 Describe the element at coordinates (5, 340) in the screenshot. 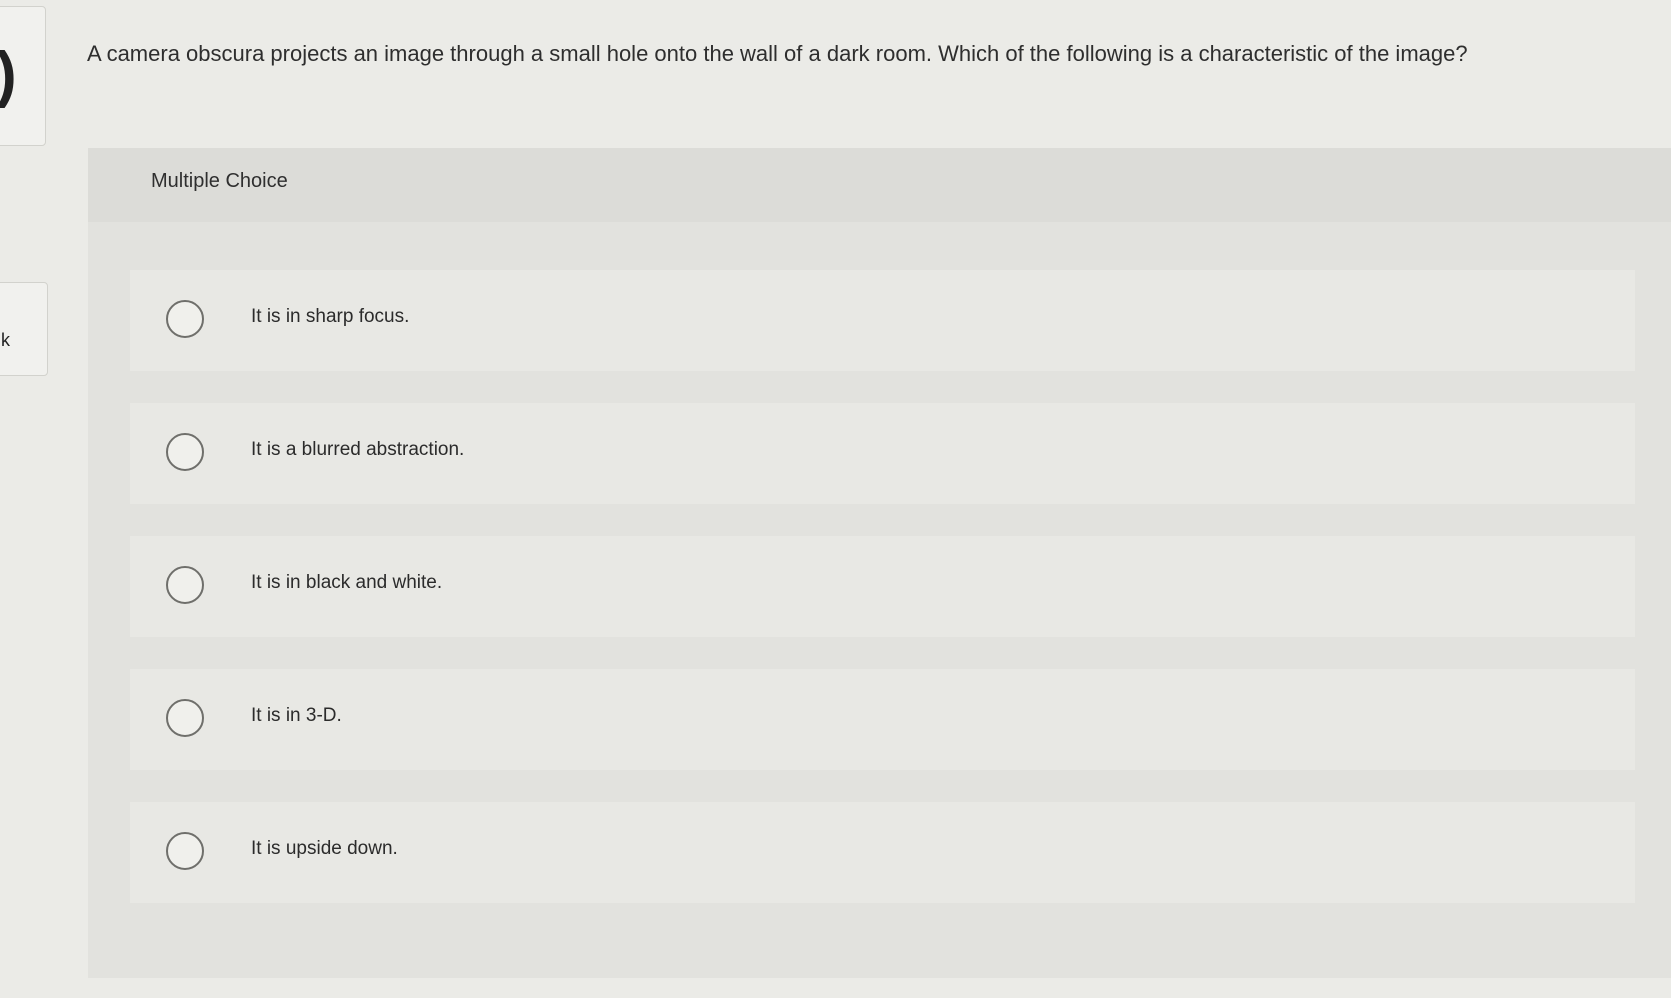

I see `edge-glyph-mid: k` at that location.